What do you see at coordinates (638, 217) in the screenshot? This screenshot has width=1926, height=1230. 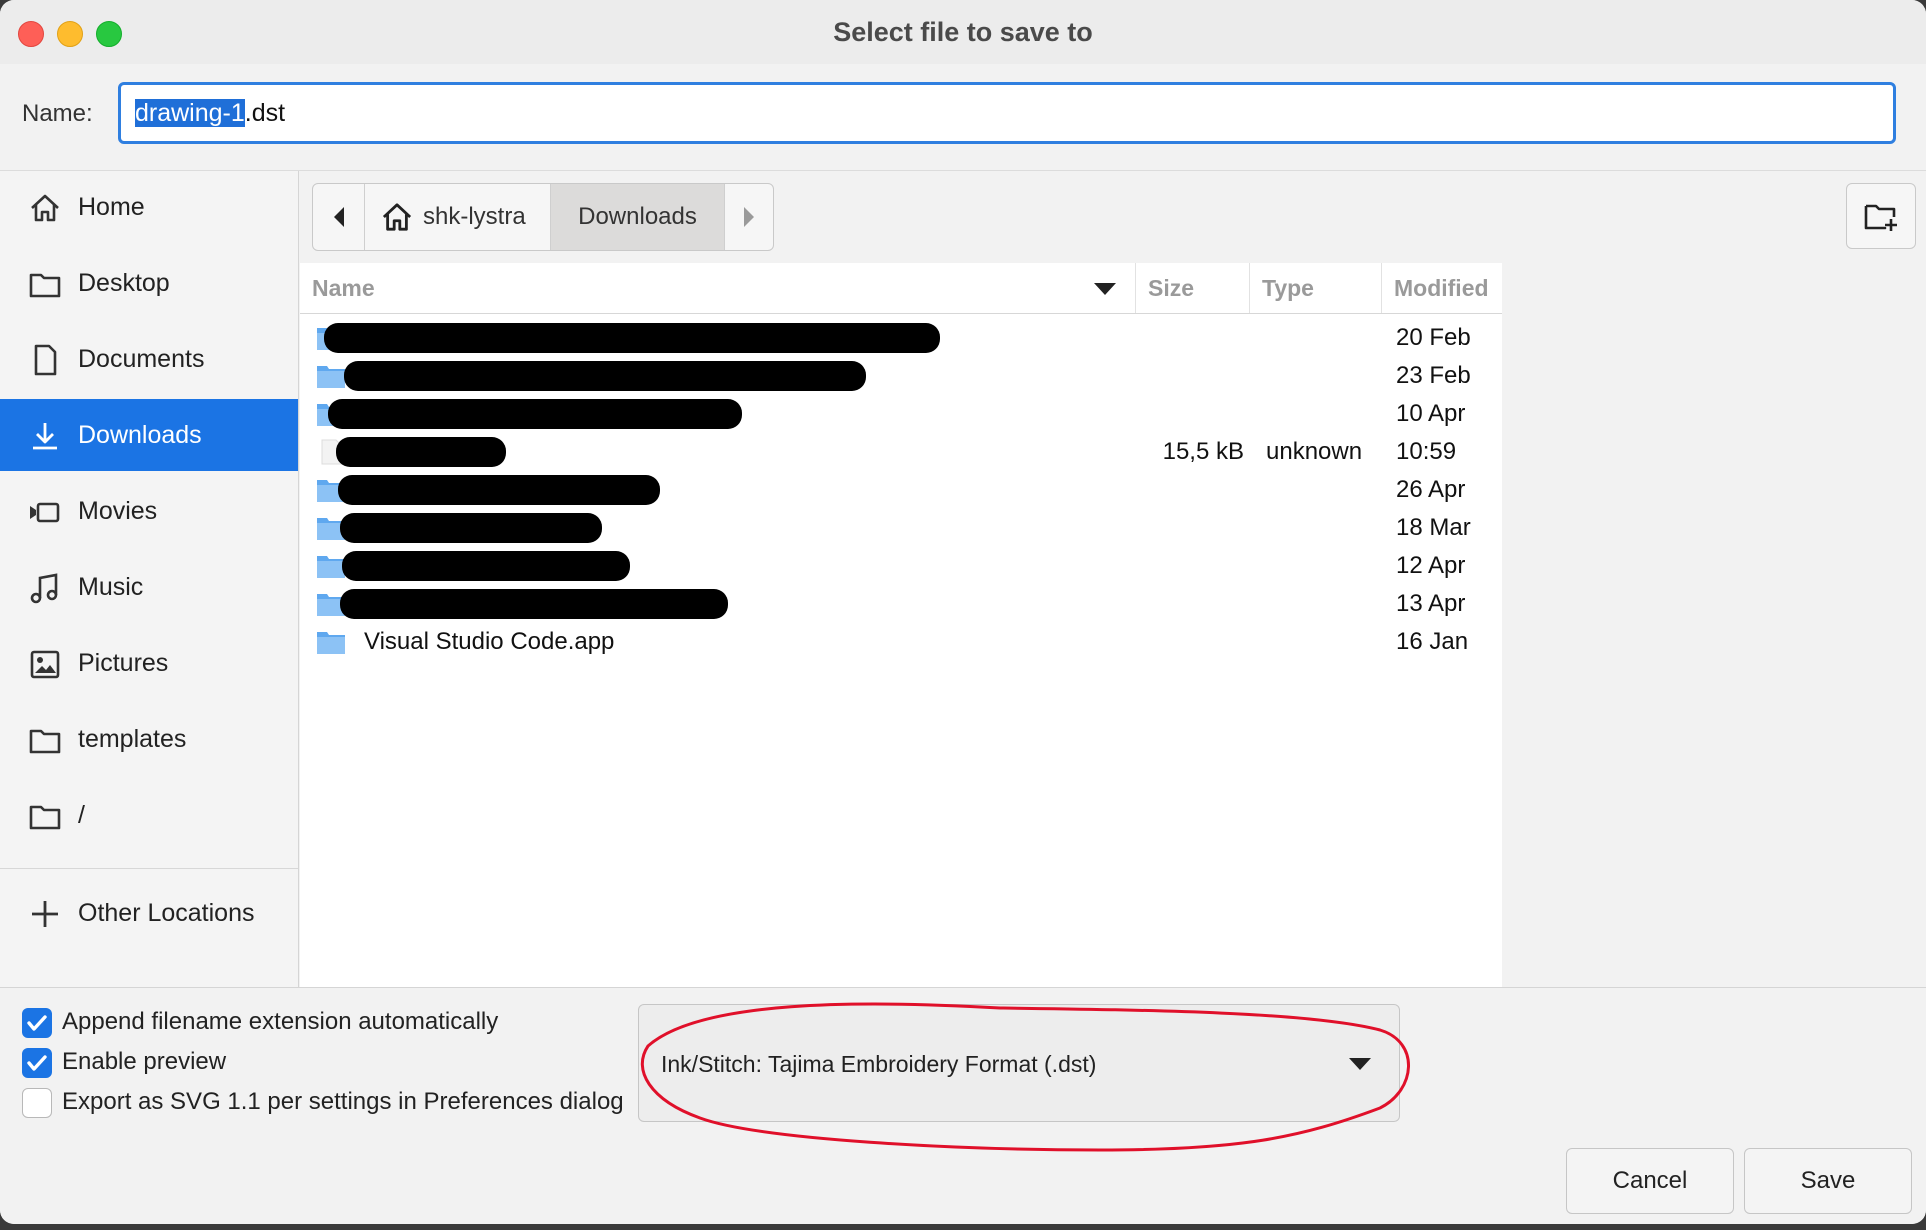 I see `path-current-button: Downloads` at bounding box center [638, 217].